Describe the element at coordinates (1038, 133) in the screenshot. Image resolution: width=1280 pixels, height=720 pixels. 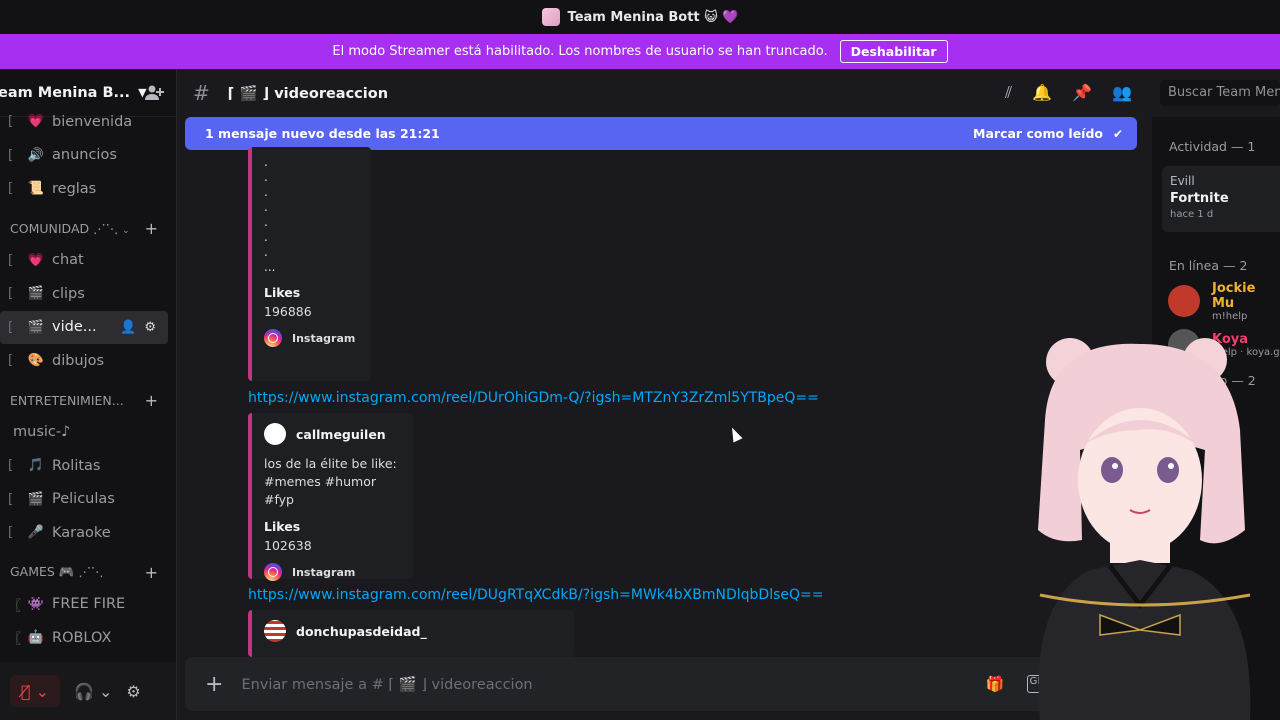
I see `mark-read-button: Marcar como leído` at that location.